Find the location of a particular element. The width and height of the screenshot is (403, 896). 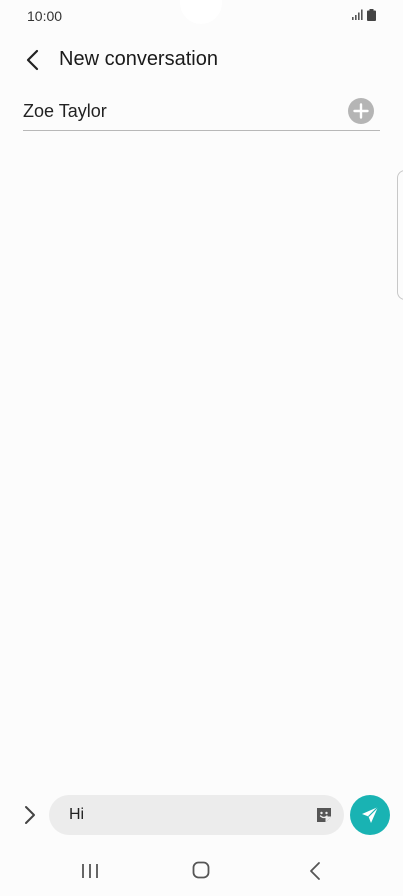

battery-icon is located at coordinates (371, 15).